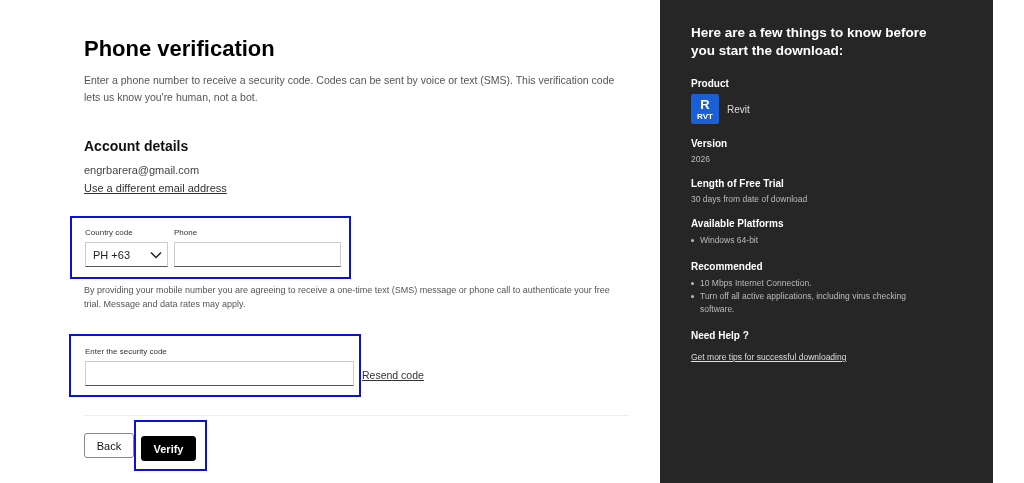 The image size is (1024, 483). I want to click on info-value: 30 days from date of download, so click(750, 199).